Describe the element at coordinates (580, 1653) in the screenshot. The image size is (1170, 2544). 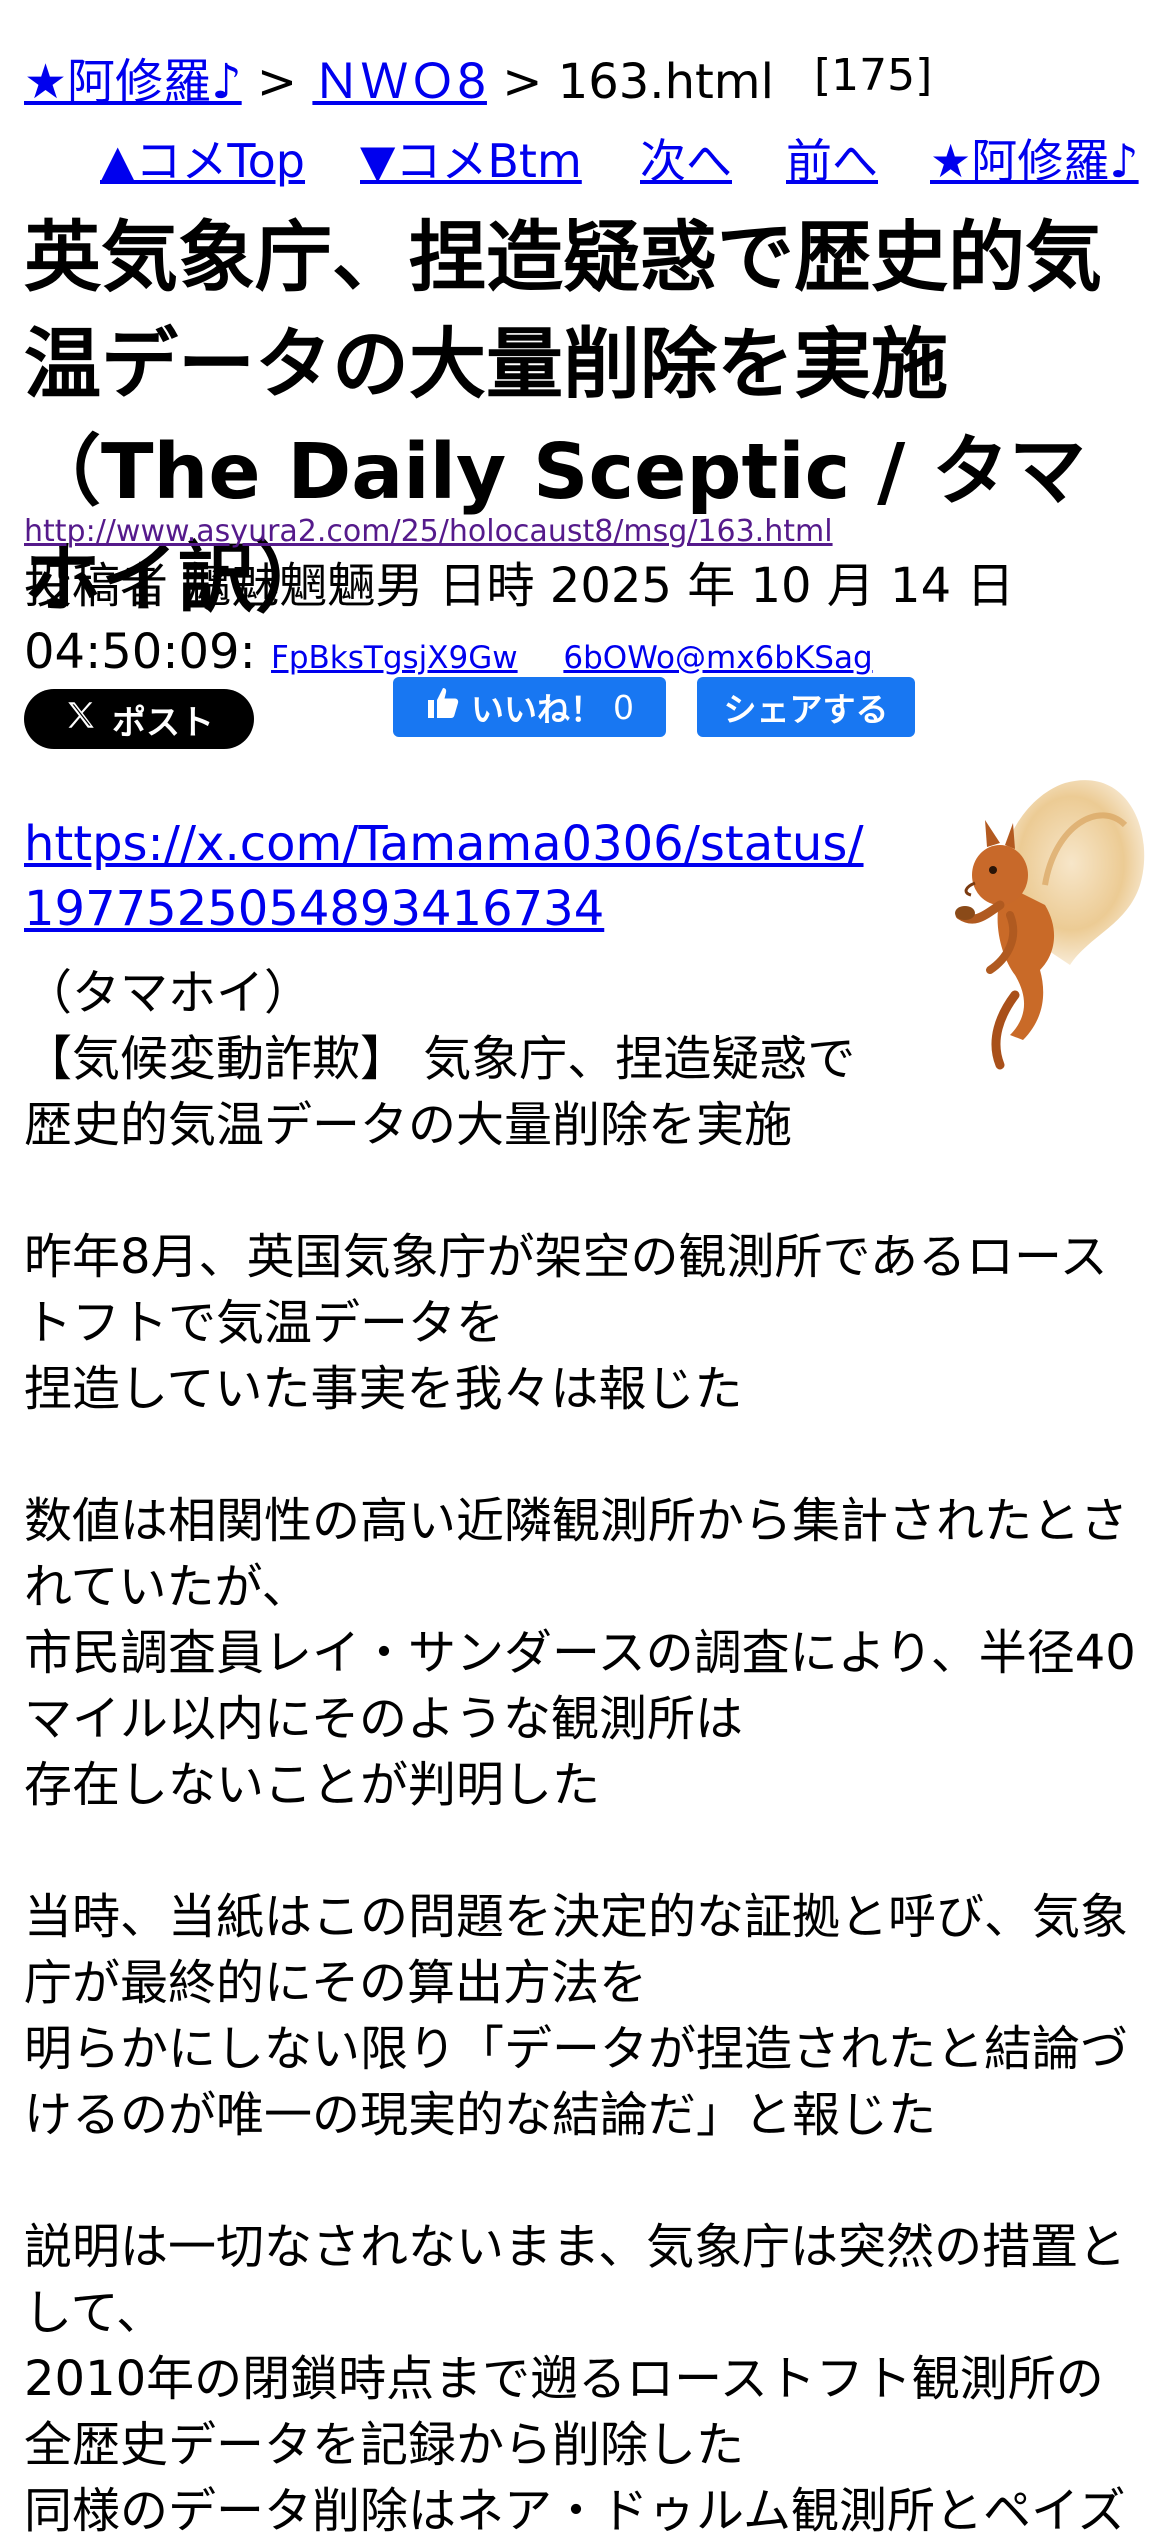
I see `paragraph-line: 市民調査員レイ・サンダースの調査により、半径40` at that location.